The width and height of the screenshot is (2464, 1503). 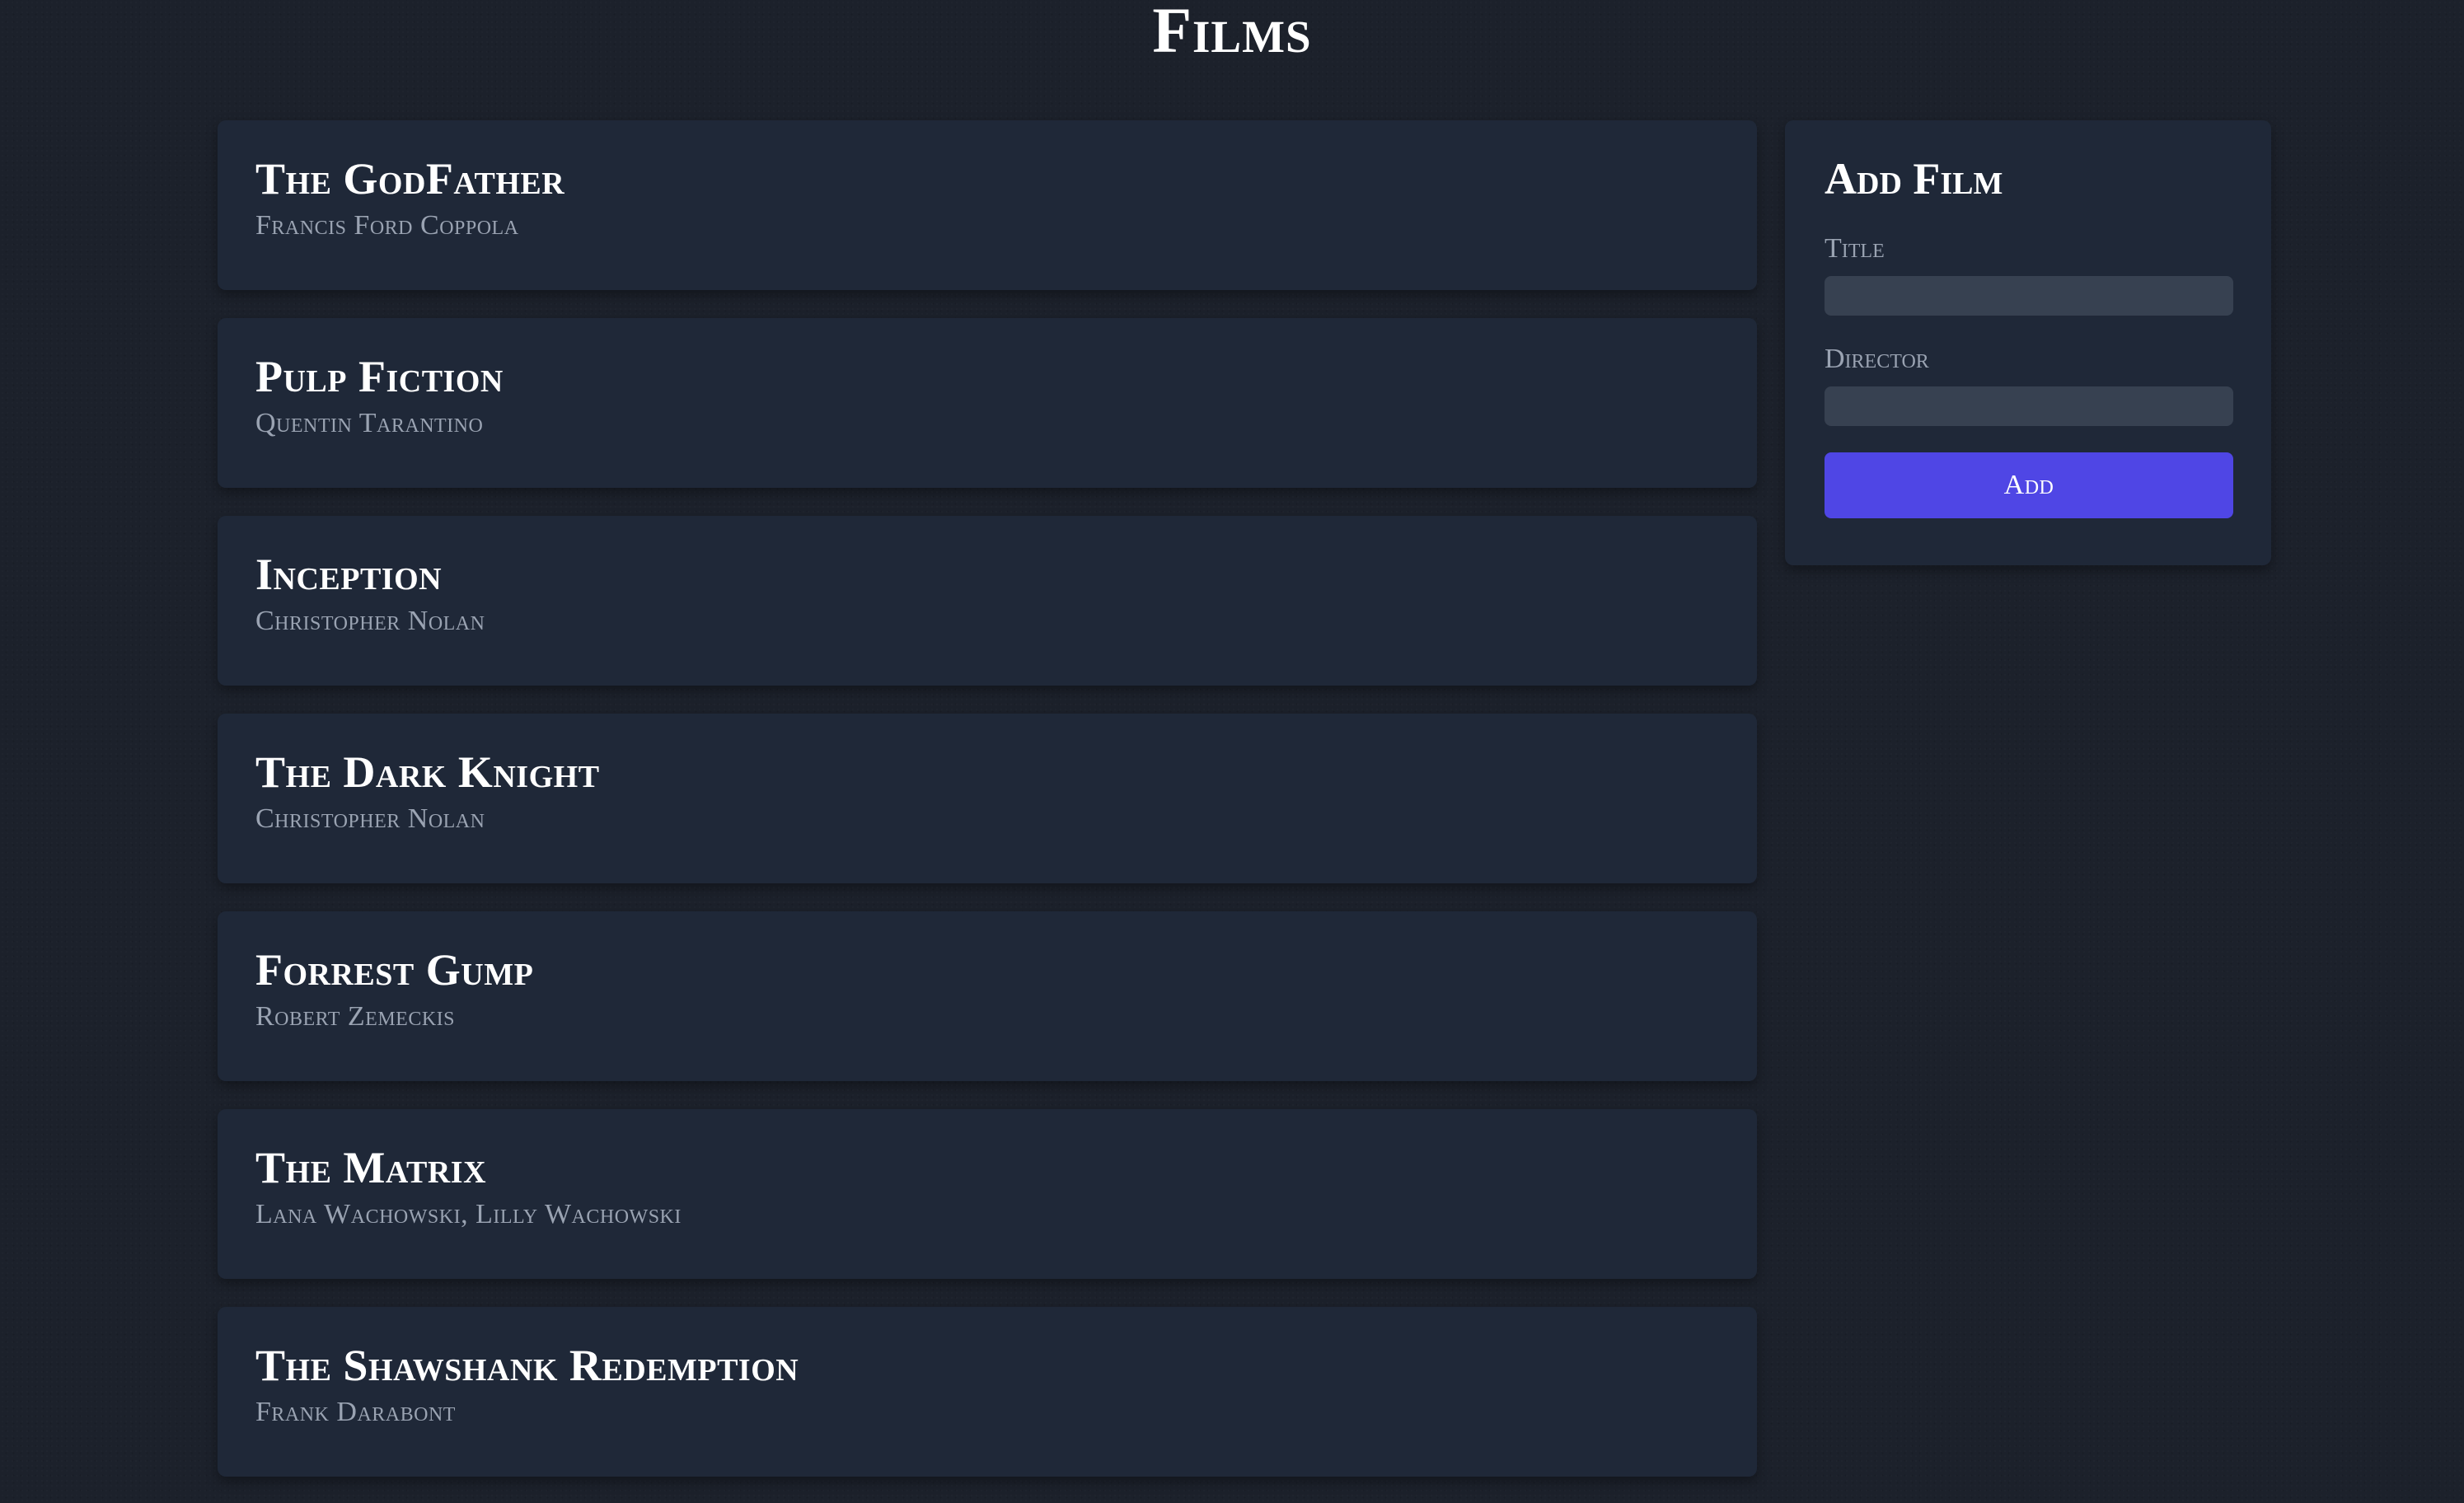 What do you see at coordinates (355, 1412) in the screenshot?
I see `film-director: Frank Darabont` at bounding box center [355, 1412].